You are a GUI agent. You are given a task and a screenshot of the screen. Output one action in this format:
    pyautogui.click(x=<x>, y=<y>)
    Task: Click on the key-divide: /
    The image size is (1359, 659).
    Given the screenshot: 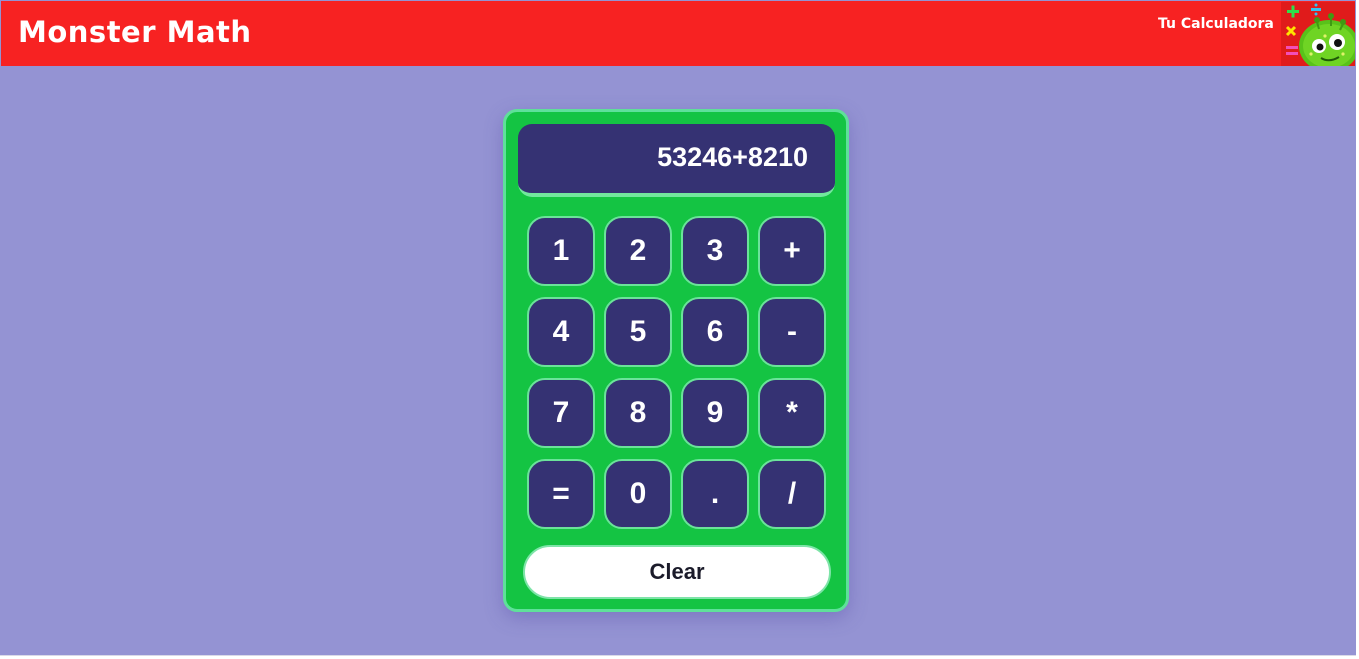 What is the action you would take?
    pyautogui.click(x=792, y=494)
    